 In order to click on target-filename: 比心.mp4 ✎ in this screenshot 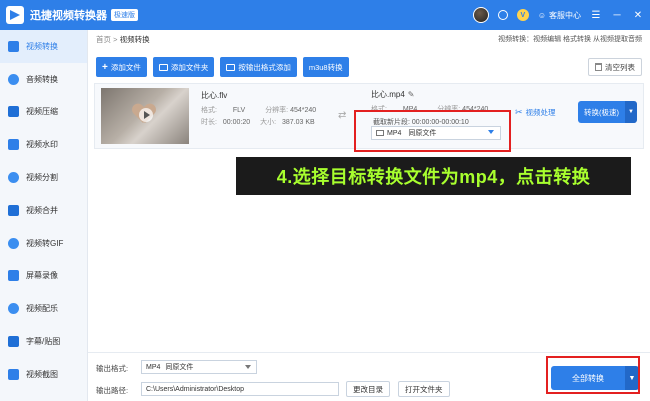, I will do `click(393, 94)`.